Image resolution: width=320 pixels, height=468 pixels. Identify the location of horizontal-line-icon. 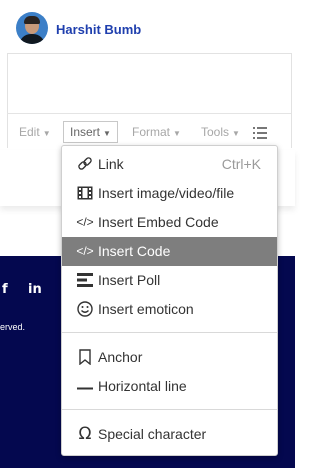
(85, 386).